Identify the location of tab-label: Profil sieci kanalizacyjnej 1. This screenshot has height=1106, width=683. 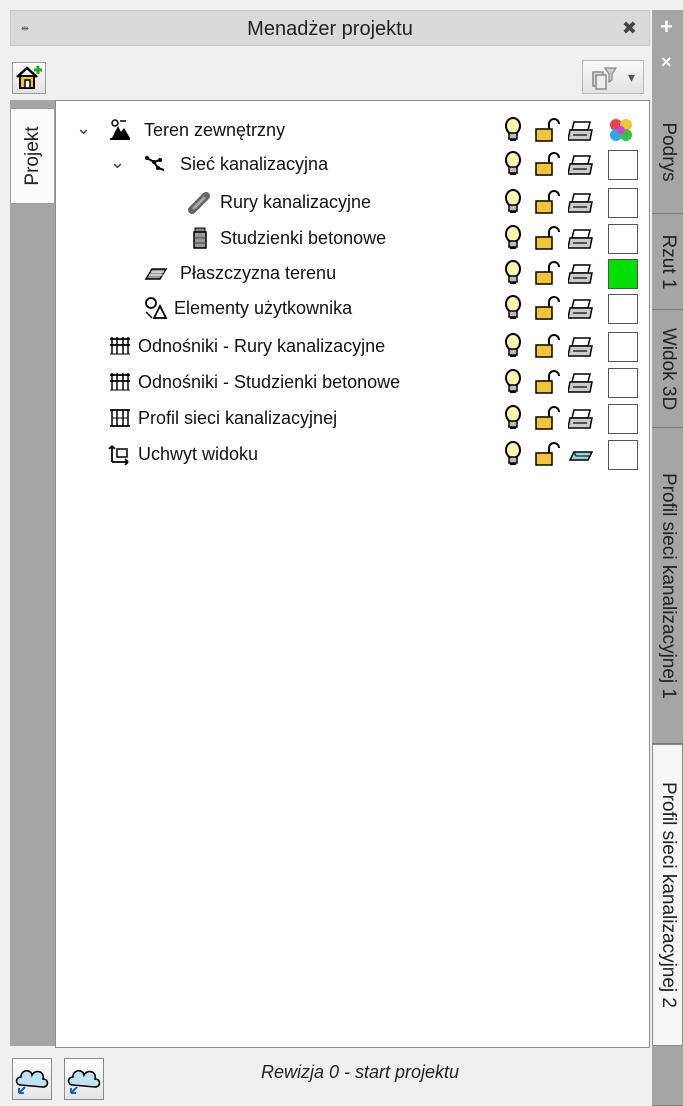
(668, 585).